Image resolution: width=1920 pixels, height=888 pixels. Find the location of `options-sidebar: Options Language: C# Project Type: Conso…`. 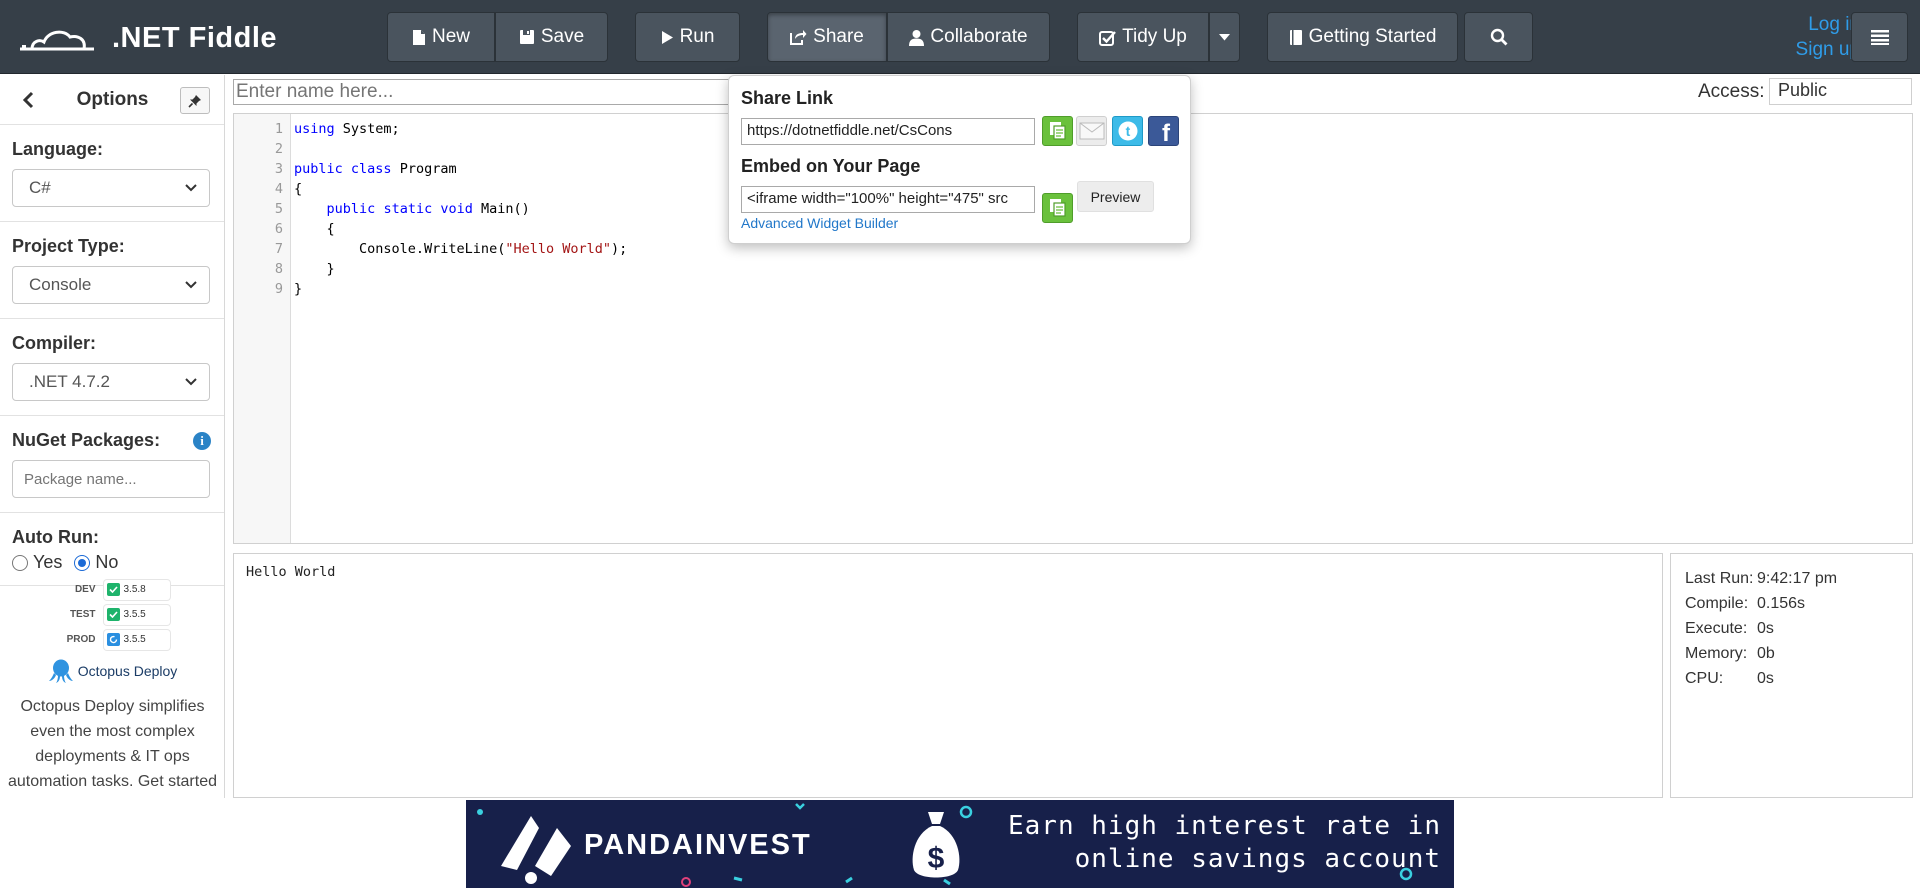

options-sidebar: Options Language: C# Project Type: Conso… is located at coordinates (112, 436).